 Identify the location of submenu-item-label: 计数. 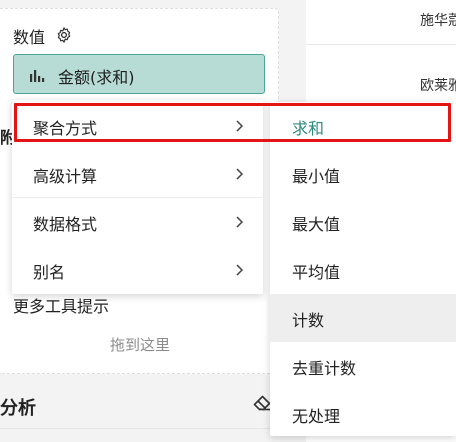
(308, 320).